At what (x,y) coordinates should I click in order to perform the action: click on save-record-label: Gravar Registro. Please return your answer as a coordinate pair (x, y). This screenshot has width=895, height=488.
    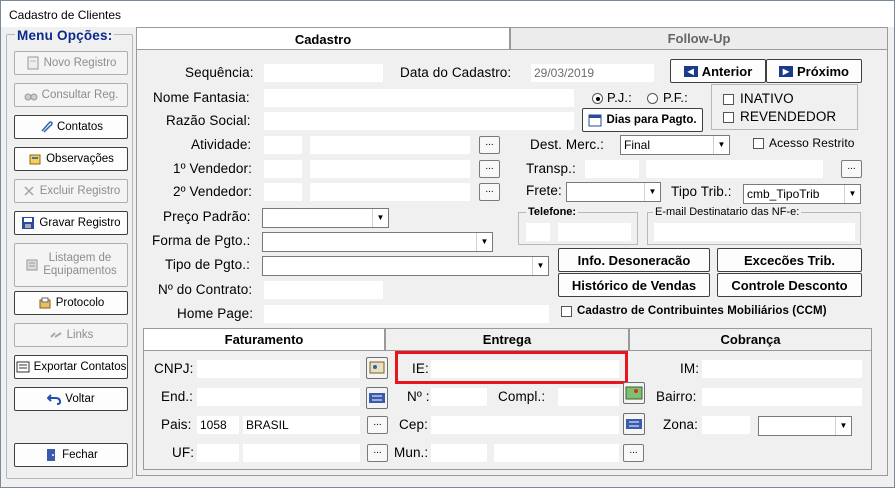
    Looking at the image, I should click on (80, 223).